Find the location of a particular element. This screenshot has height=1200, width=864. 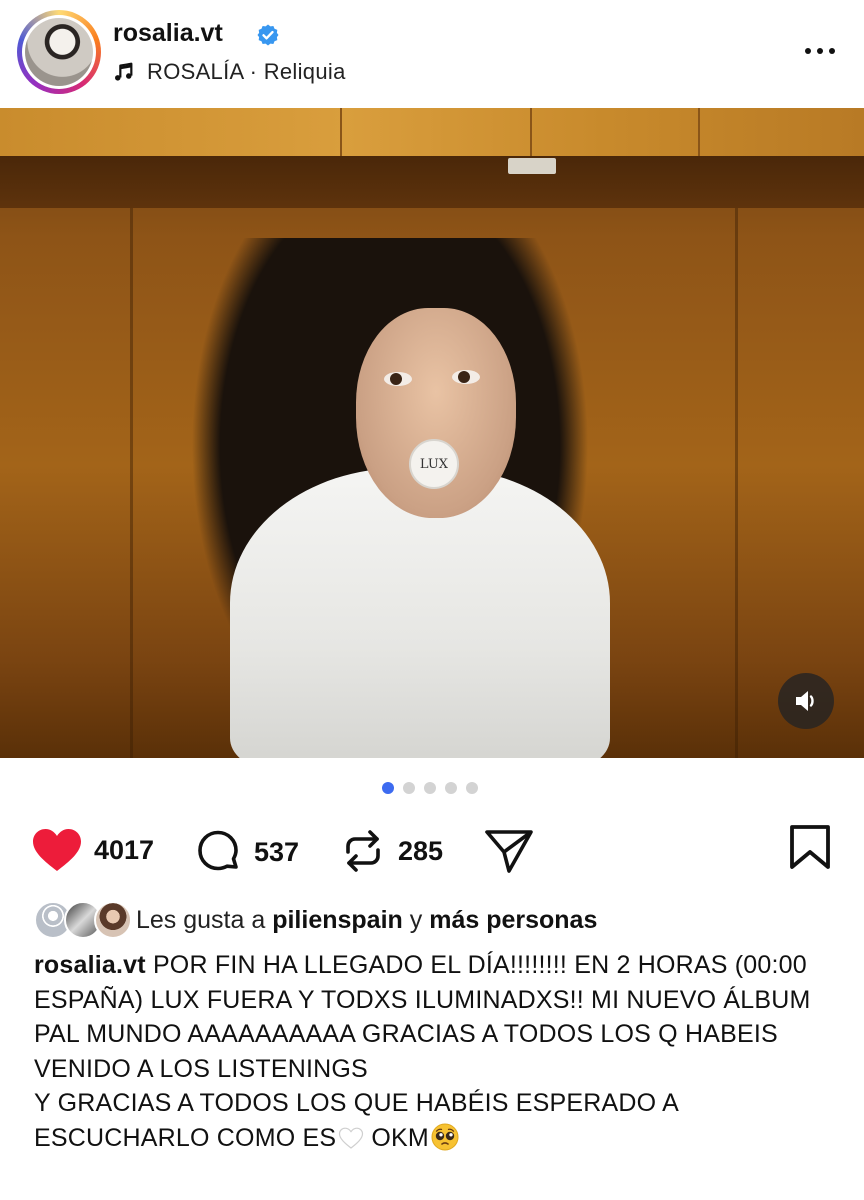

cabinet-top is located at coordinates (432, 132).